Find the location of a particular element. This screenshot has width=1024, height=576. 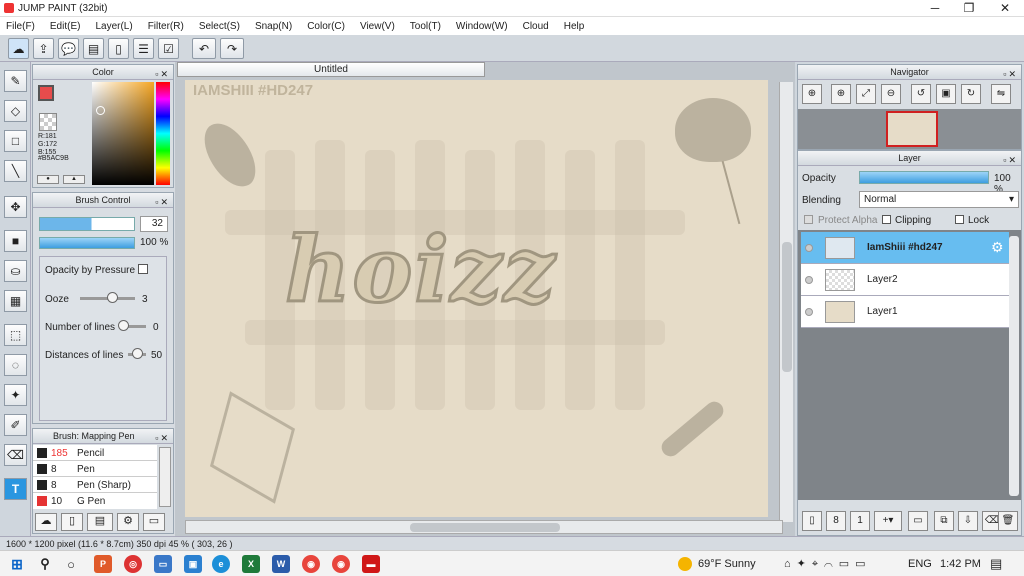

eraser-tool-icon: ◇ is located at coordinates (15, 111).